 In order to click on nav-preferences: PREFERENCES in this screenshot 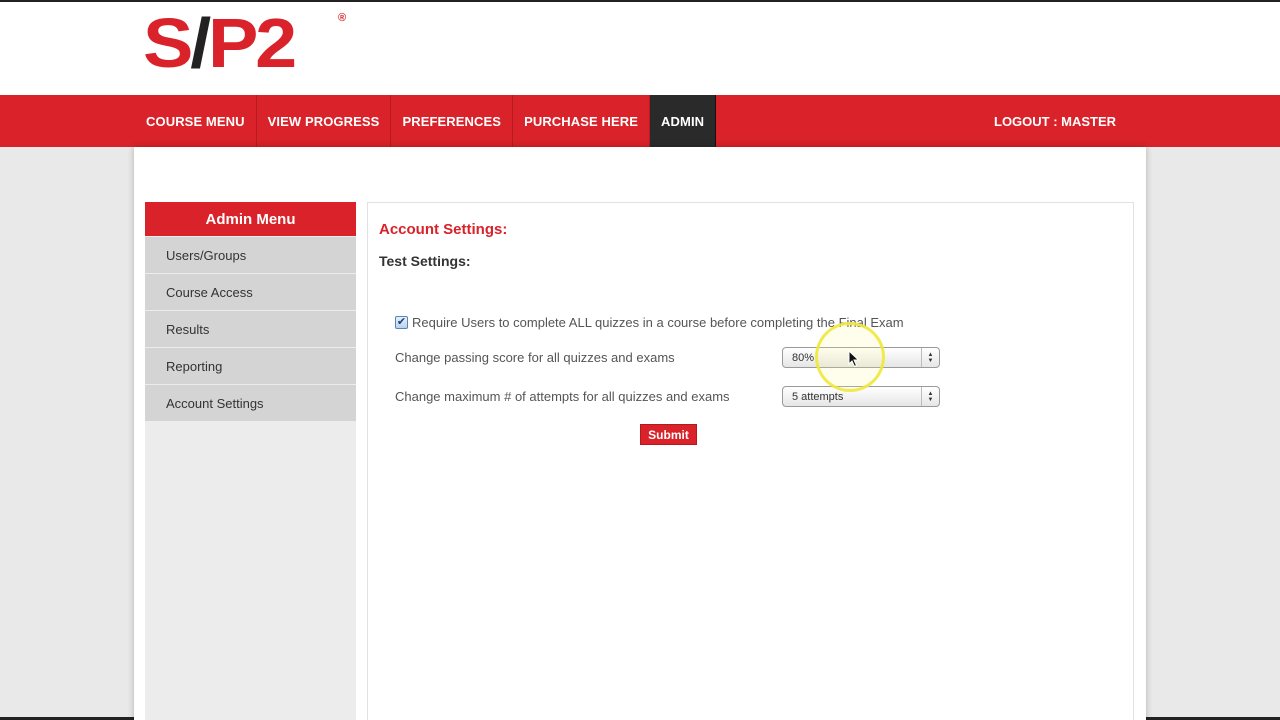, I will do `click(452, 121)`.